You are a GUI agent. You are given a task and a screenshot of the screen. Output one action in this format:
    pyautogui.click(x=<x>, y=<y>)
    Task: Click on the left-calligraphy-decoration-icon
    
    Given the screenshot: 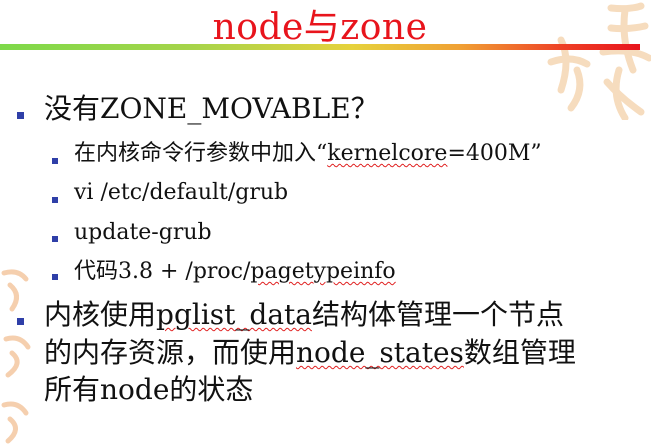 What is the action you would take?
    pyautogui.click(x=16, y=356)
    